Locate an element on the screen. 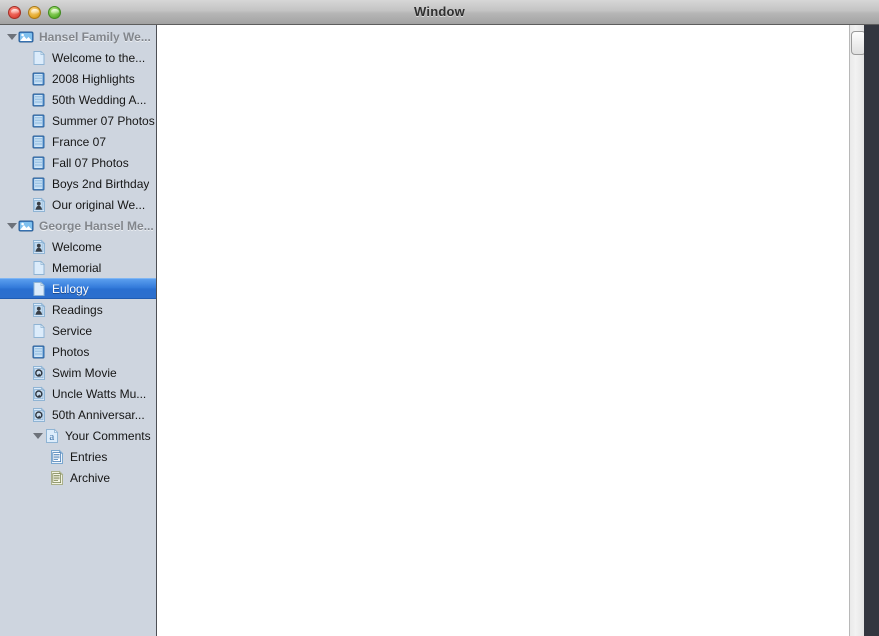  window-titlebar: Window is located at coordinates (439, 12).